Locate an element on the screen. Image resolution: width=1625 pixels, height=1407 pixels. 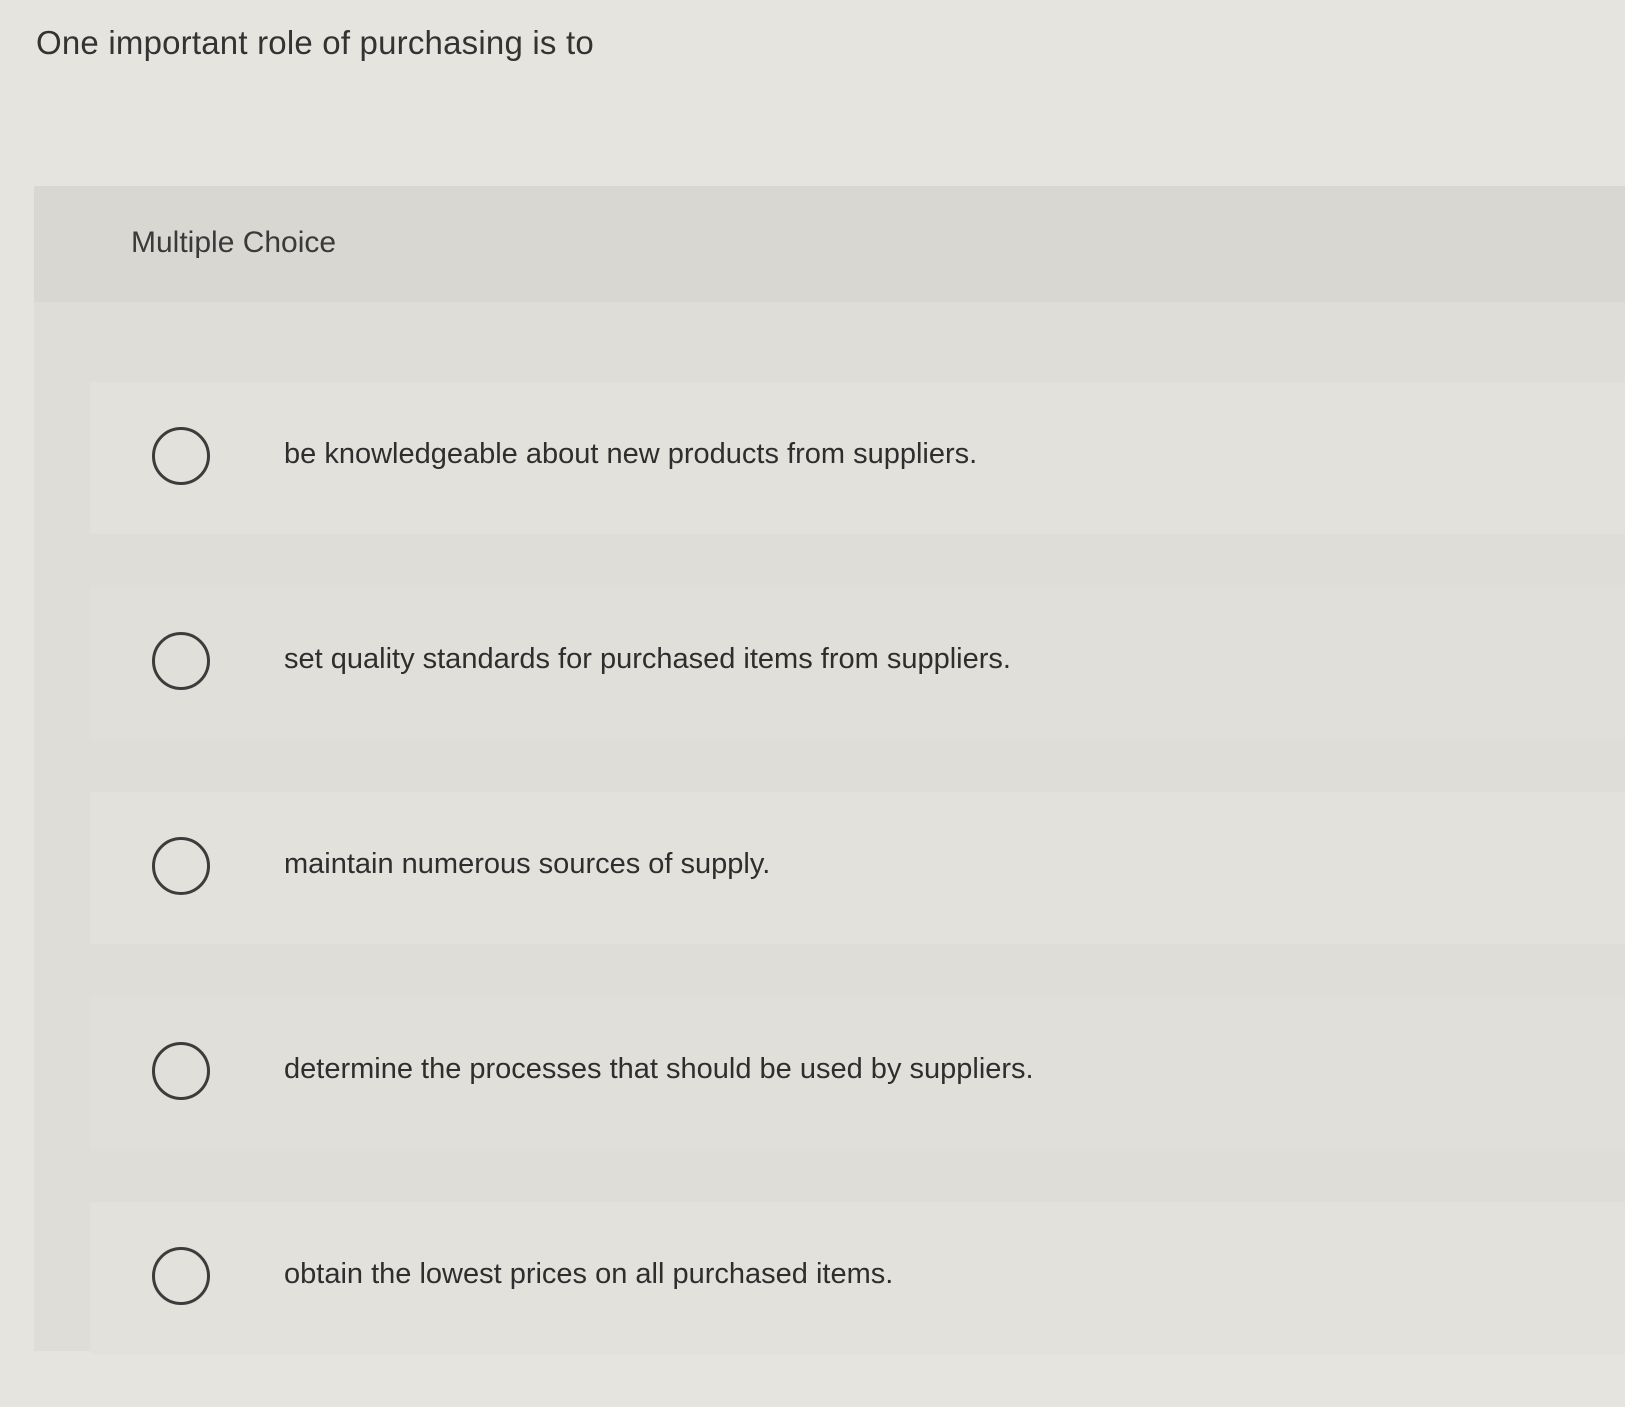
question-type-label: Multiple Choice is located at coordinates (234, 242).